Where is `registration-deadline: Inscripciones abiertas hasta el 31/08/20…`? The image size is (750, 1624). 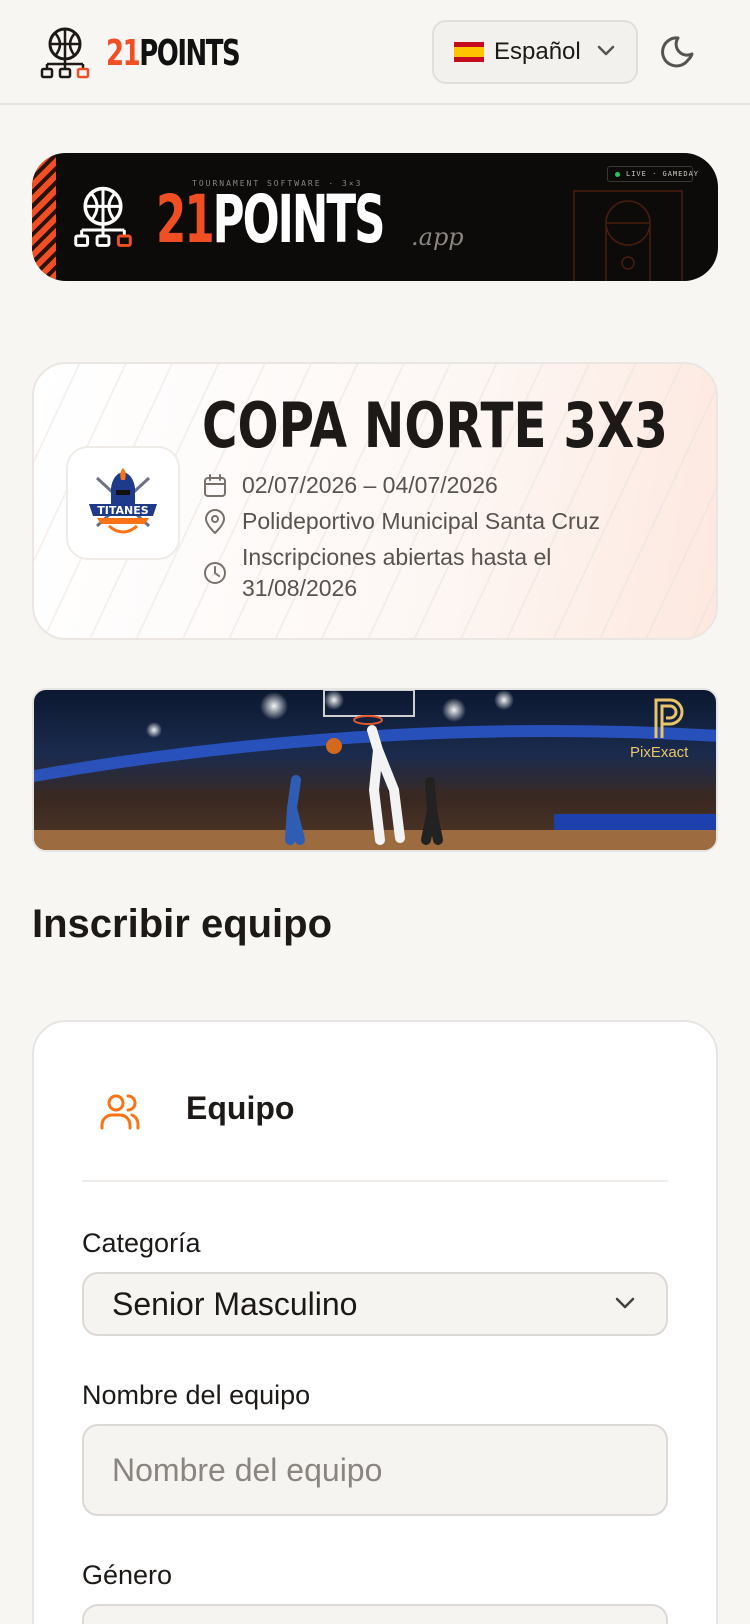
registration-deadline: Inscripciones abiertas hasta el 31/08/20… is located at coordinates (437, 573).